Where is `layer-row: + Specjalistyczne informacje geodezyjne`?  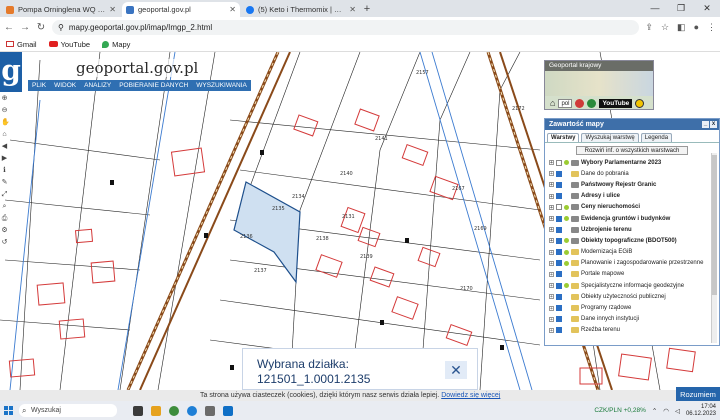 layer-row: + Specjalistyczne informacje geodezyjne is located at coordinates (629, 285).